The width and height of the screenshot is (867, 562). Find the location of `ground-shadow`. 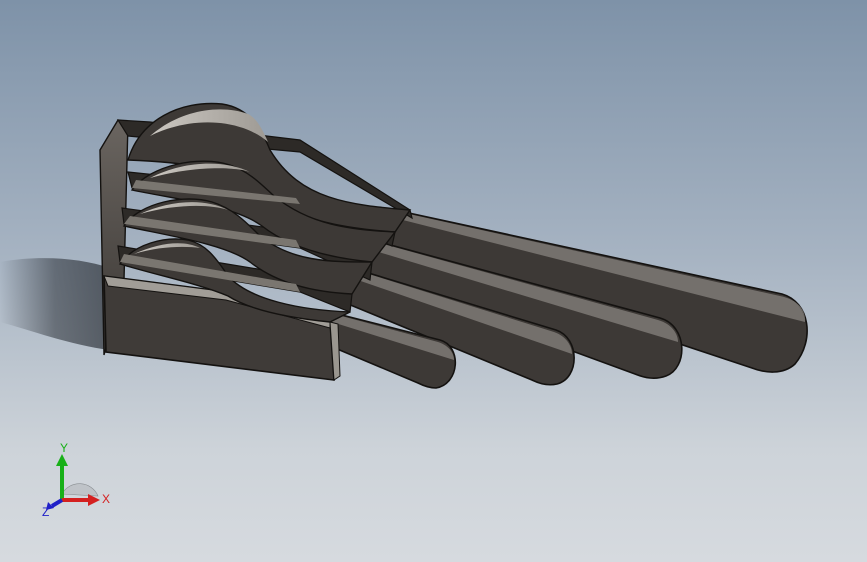

ground-shadow is located at coordinates (55, 304).